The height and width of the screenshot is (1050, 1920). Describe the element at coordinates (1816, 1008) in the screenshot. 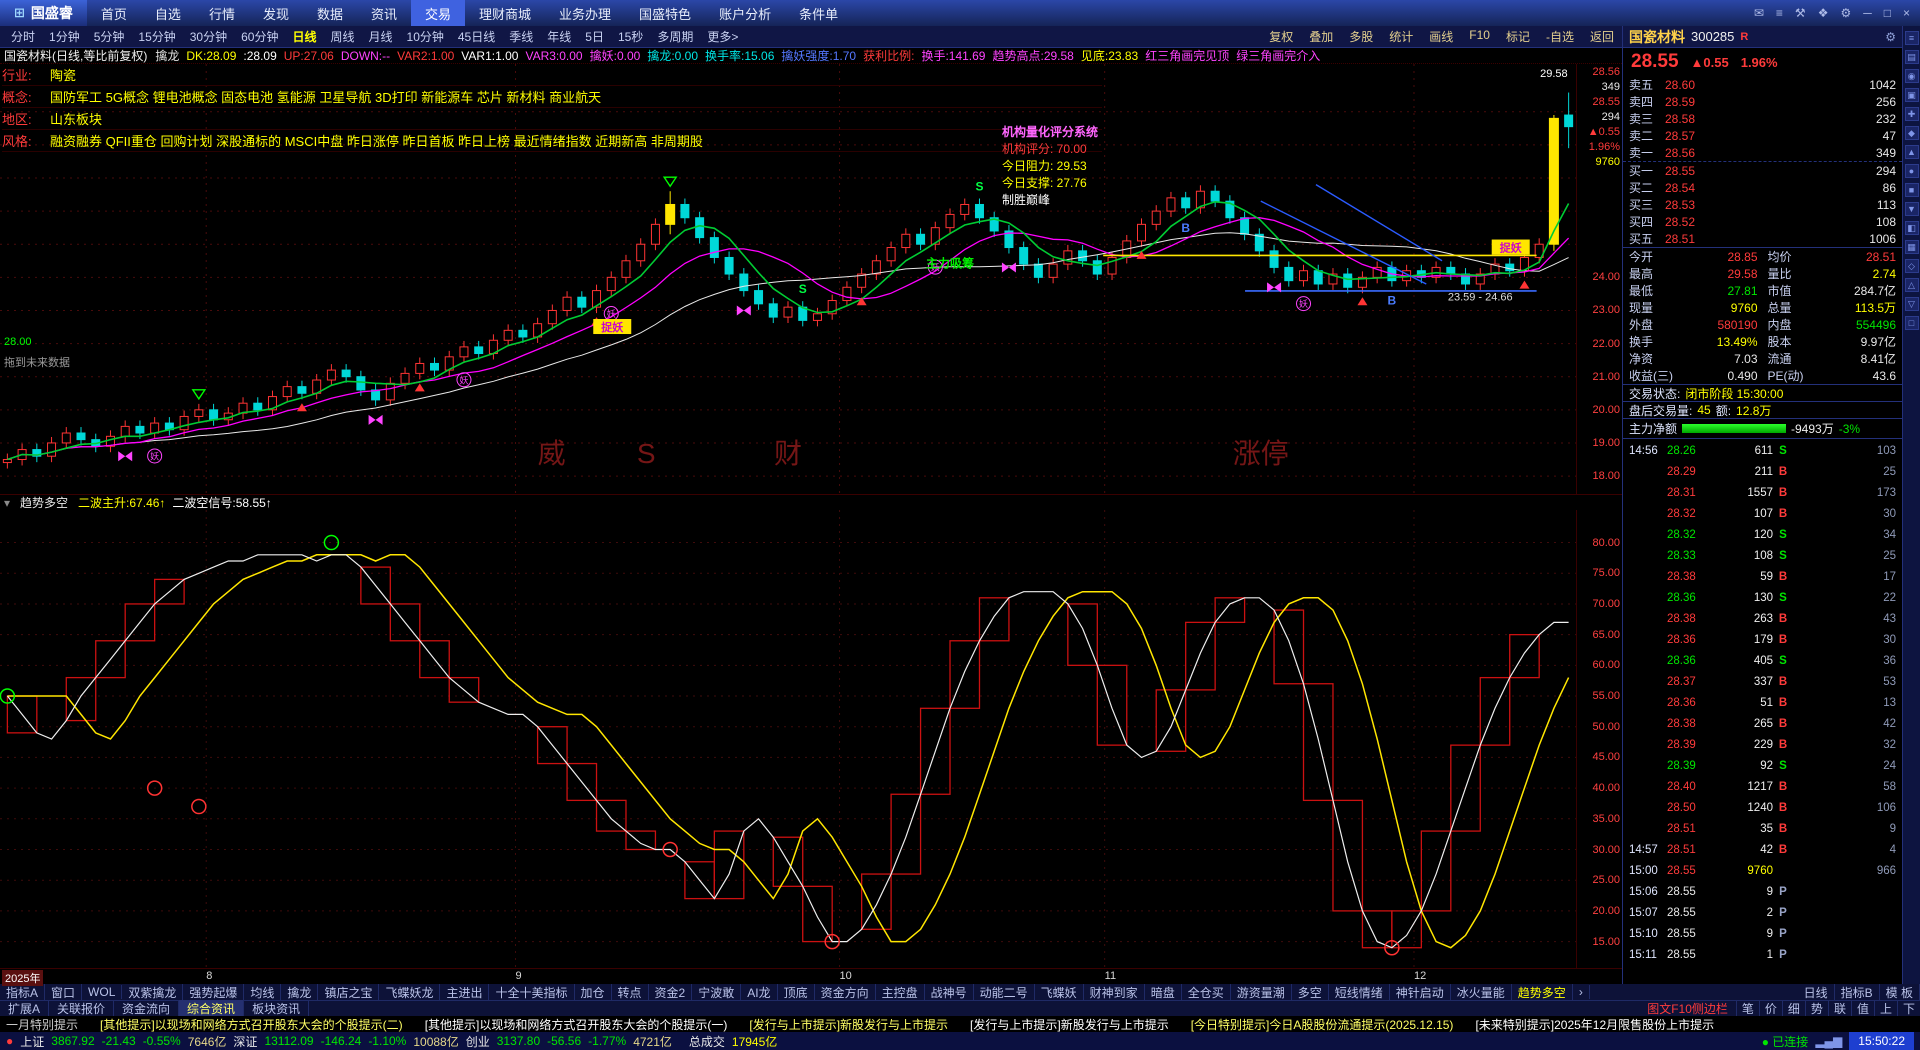

I see `mini-tab-3: 势` at that location.